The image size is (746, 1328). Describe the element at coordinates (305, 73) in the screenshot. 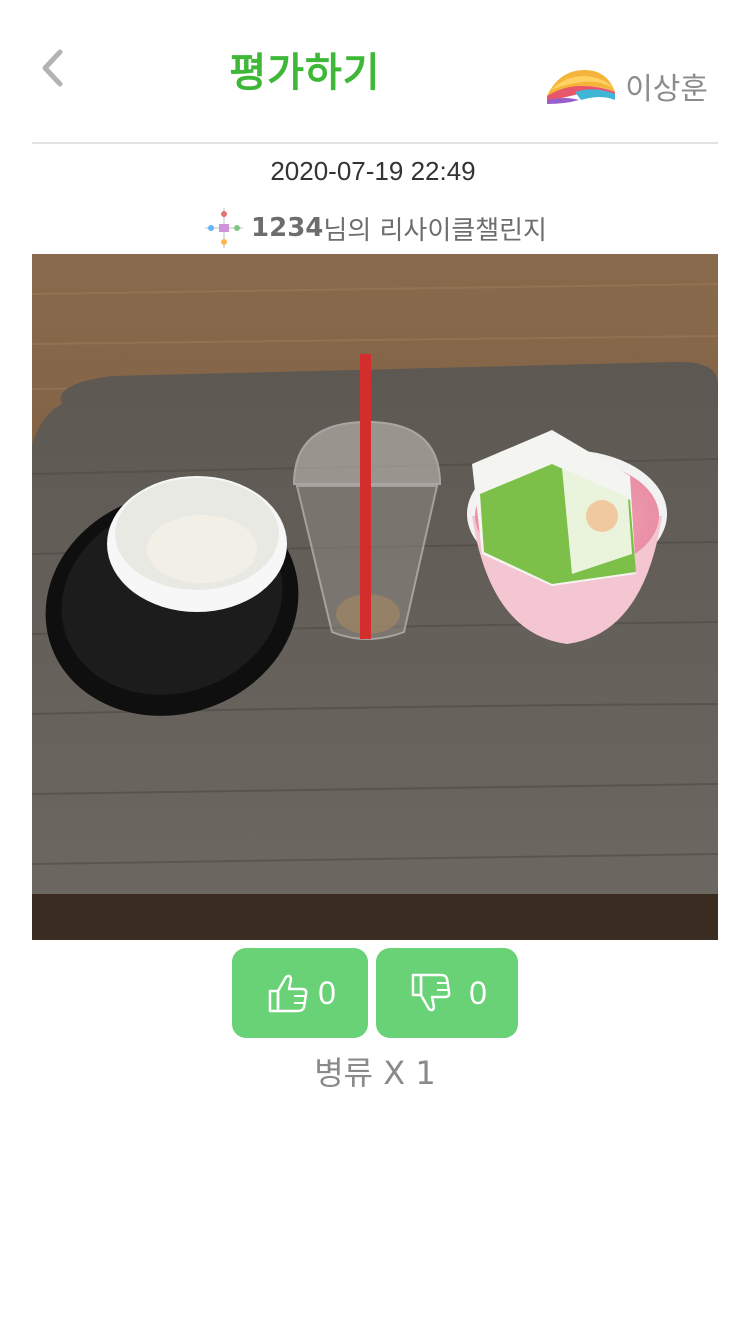

I see `page-title: 평가하기` at that location.